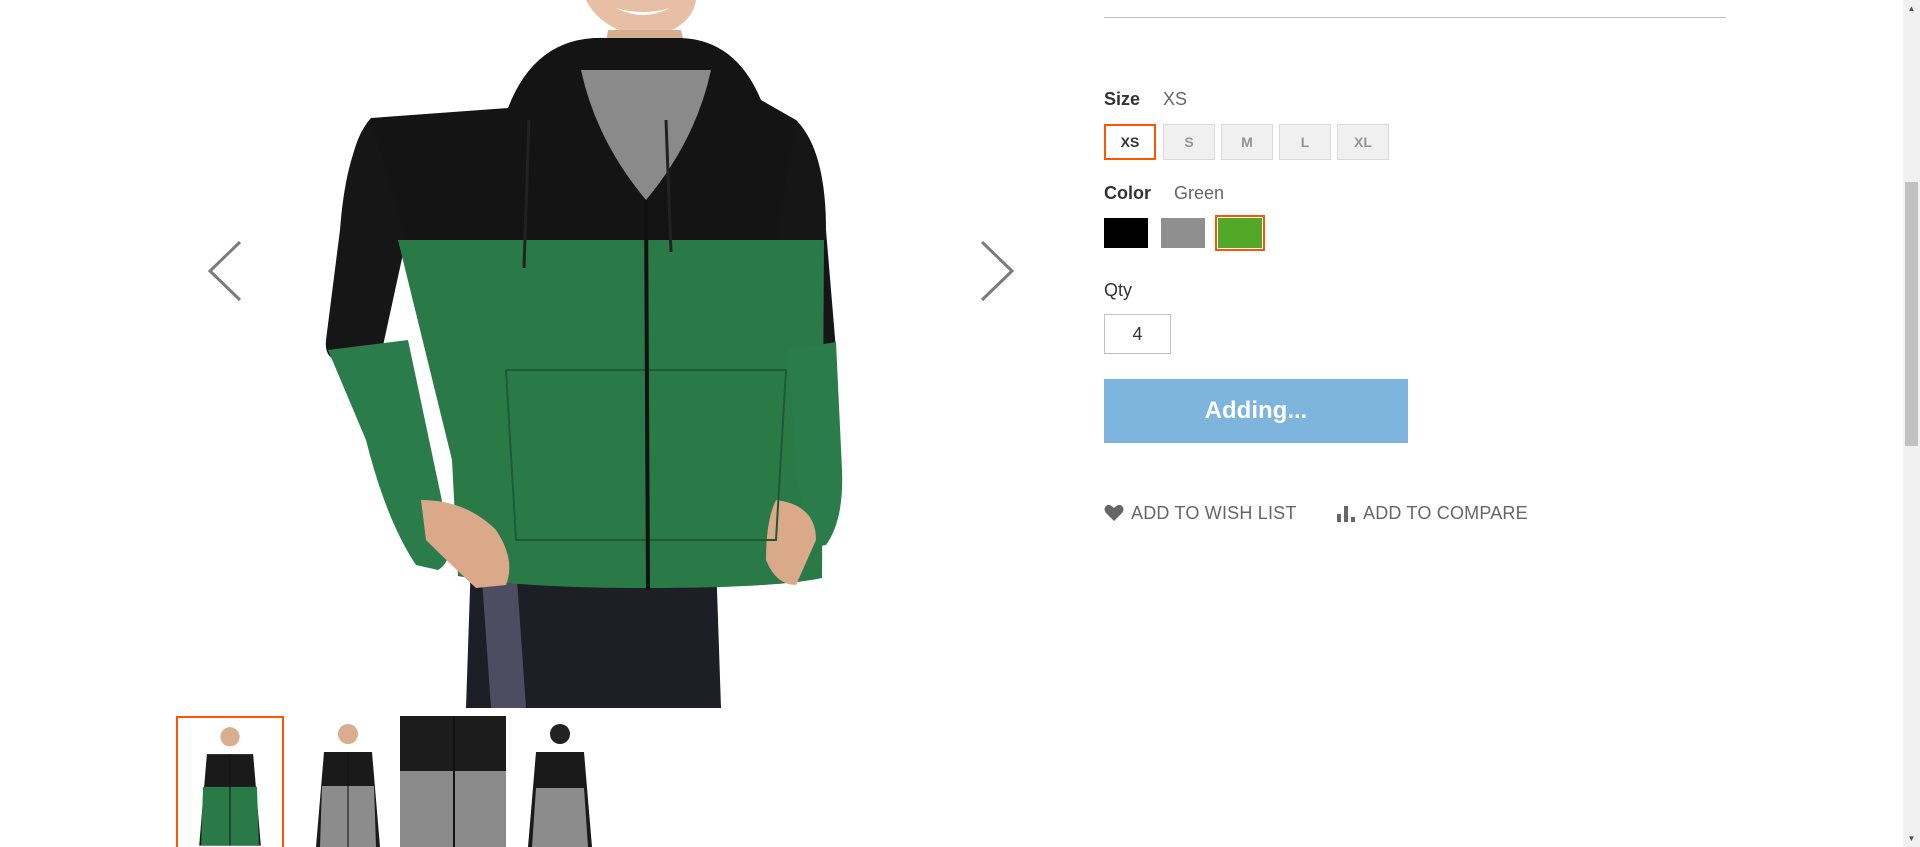  I want to click on color-selected-value: Green, so click(1199, 193).